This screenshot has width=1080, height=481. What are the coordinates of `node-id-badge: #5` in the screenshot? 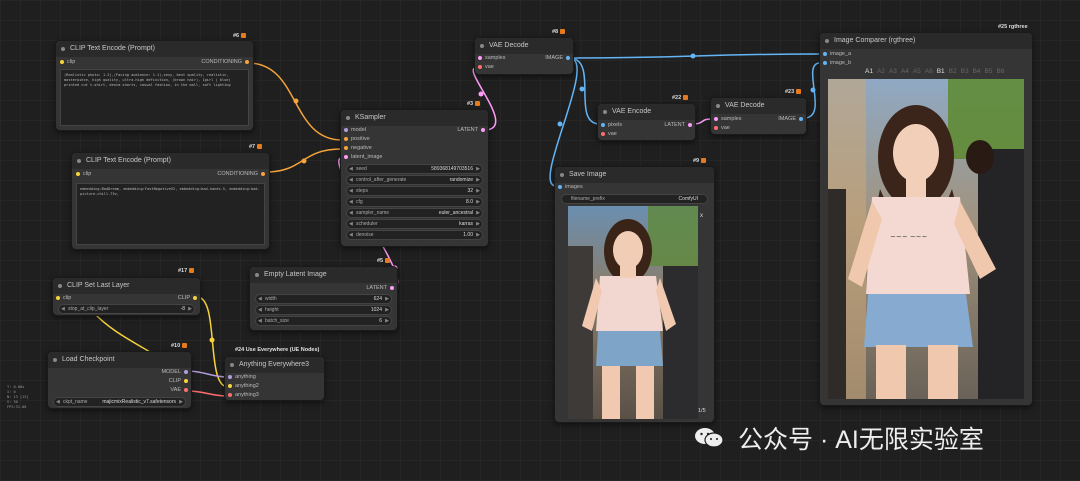 It's located at (384, 261).